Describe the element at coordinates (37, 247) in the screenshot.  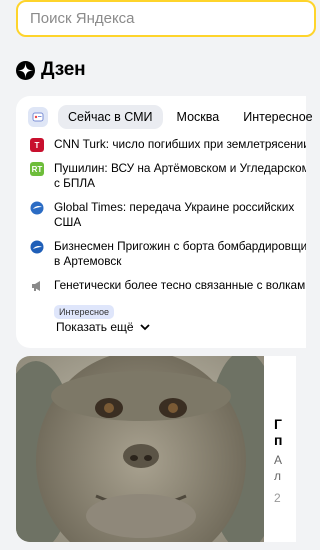
I see `globe-logo-icon` at that location.